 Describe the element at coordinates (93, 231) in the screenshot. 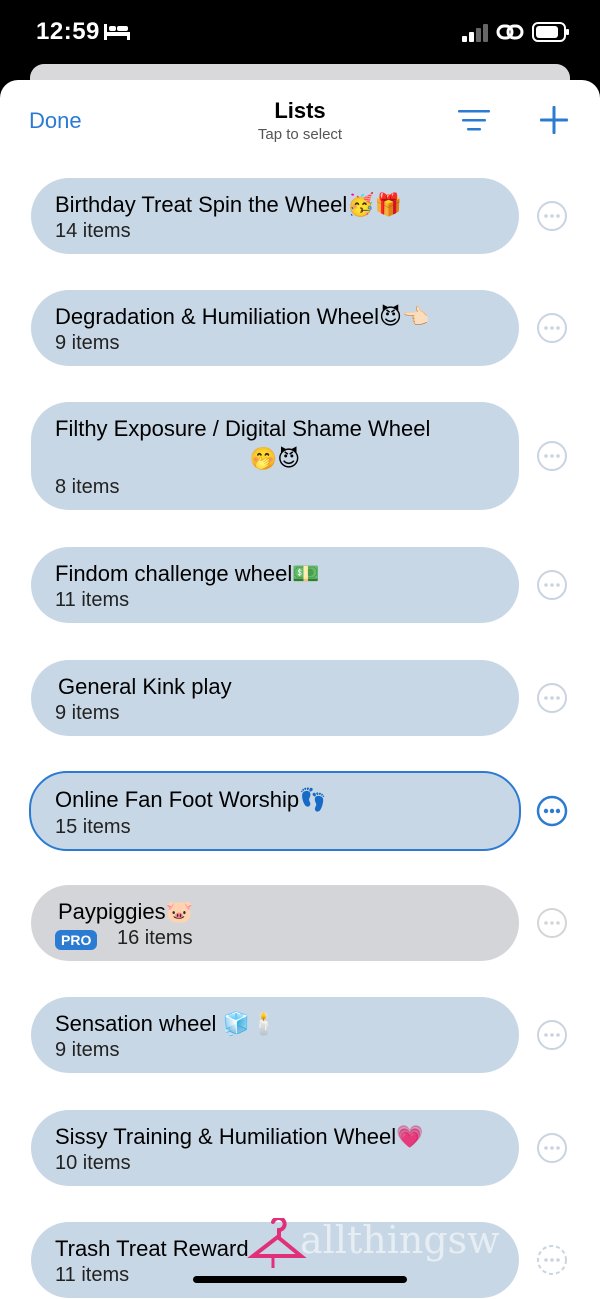

I see `list-item-count: 14 items` at that location.